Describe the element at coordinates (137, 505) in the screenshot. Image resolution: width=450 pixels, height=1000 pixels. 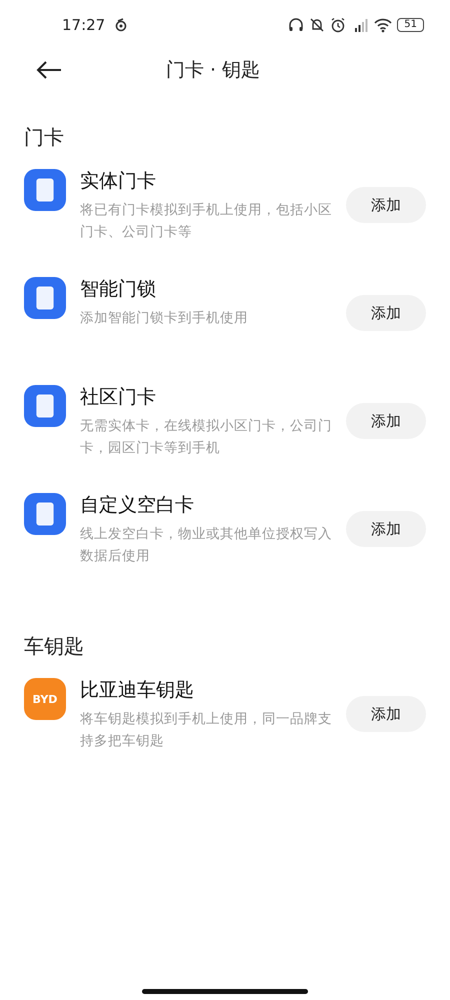
I see `item-title: 自定义空白卡` at that location.